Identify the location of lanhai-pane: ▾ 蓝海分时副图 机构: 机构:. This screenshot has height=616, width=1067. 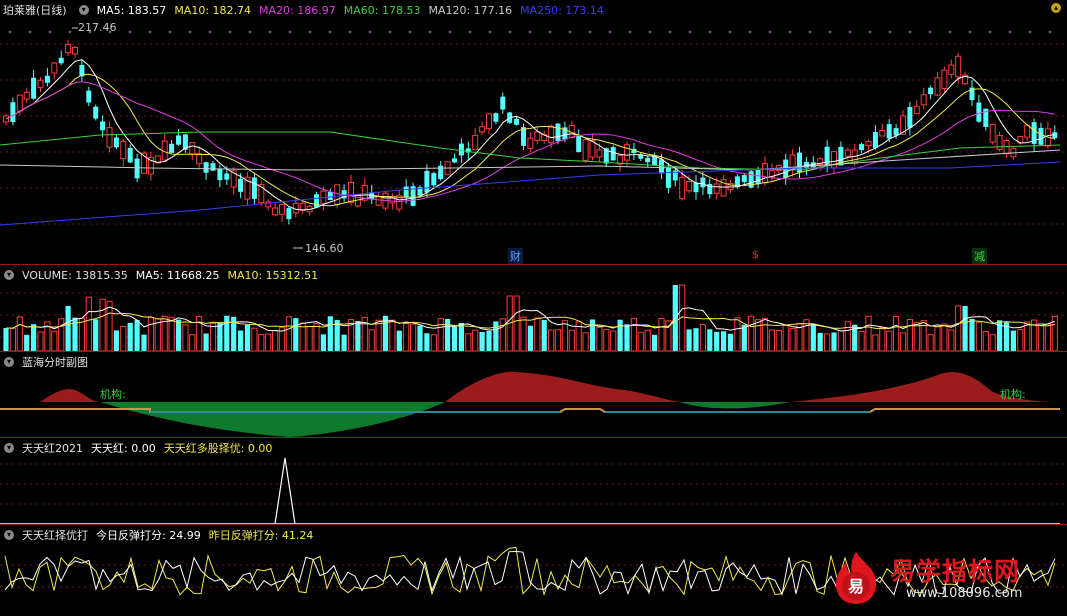
(533, 394).